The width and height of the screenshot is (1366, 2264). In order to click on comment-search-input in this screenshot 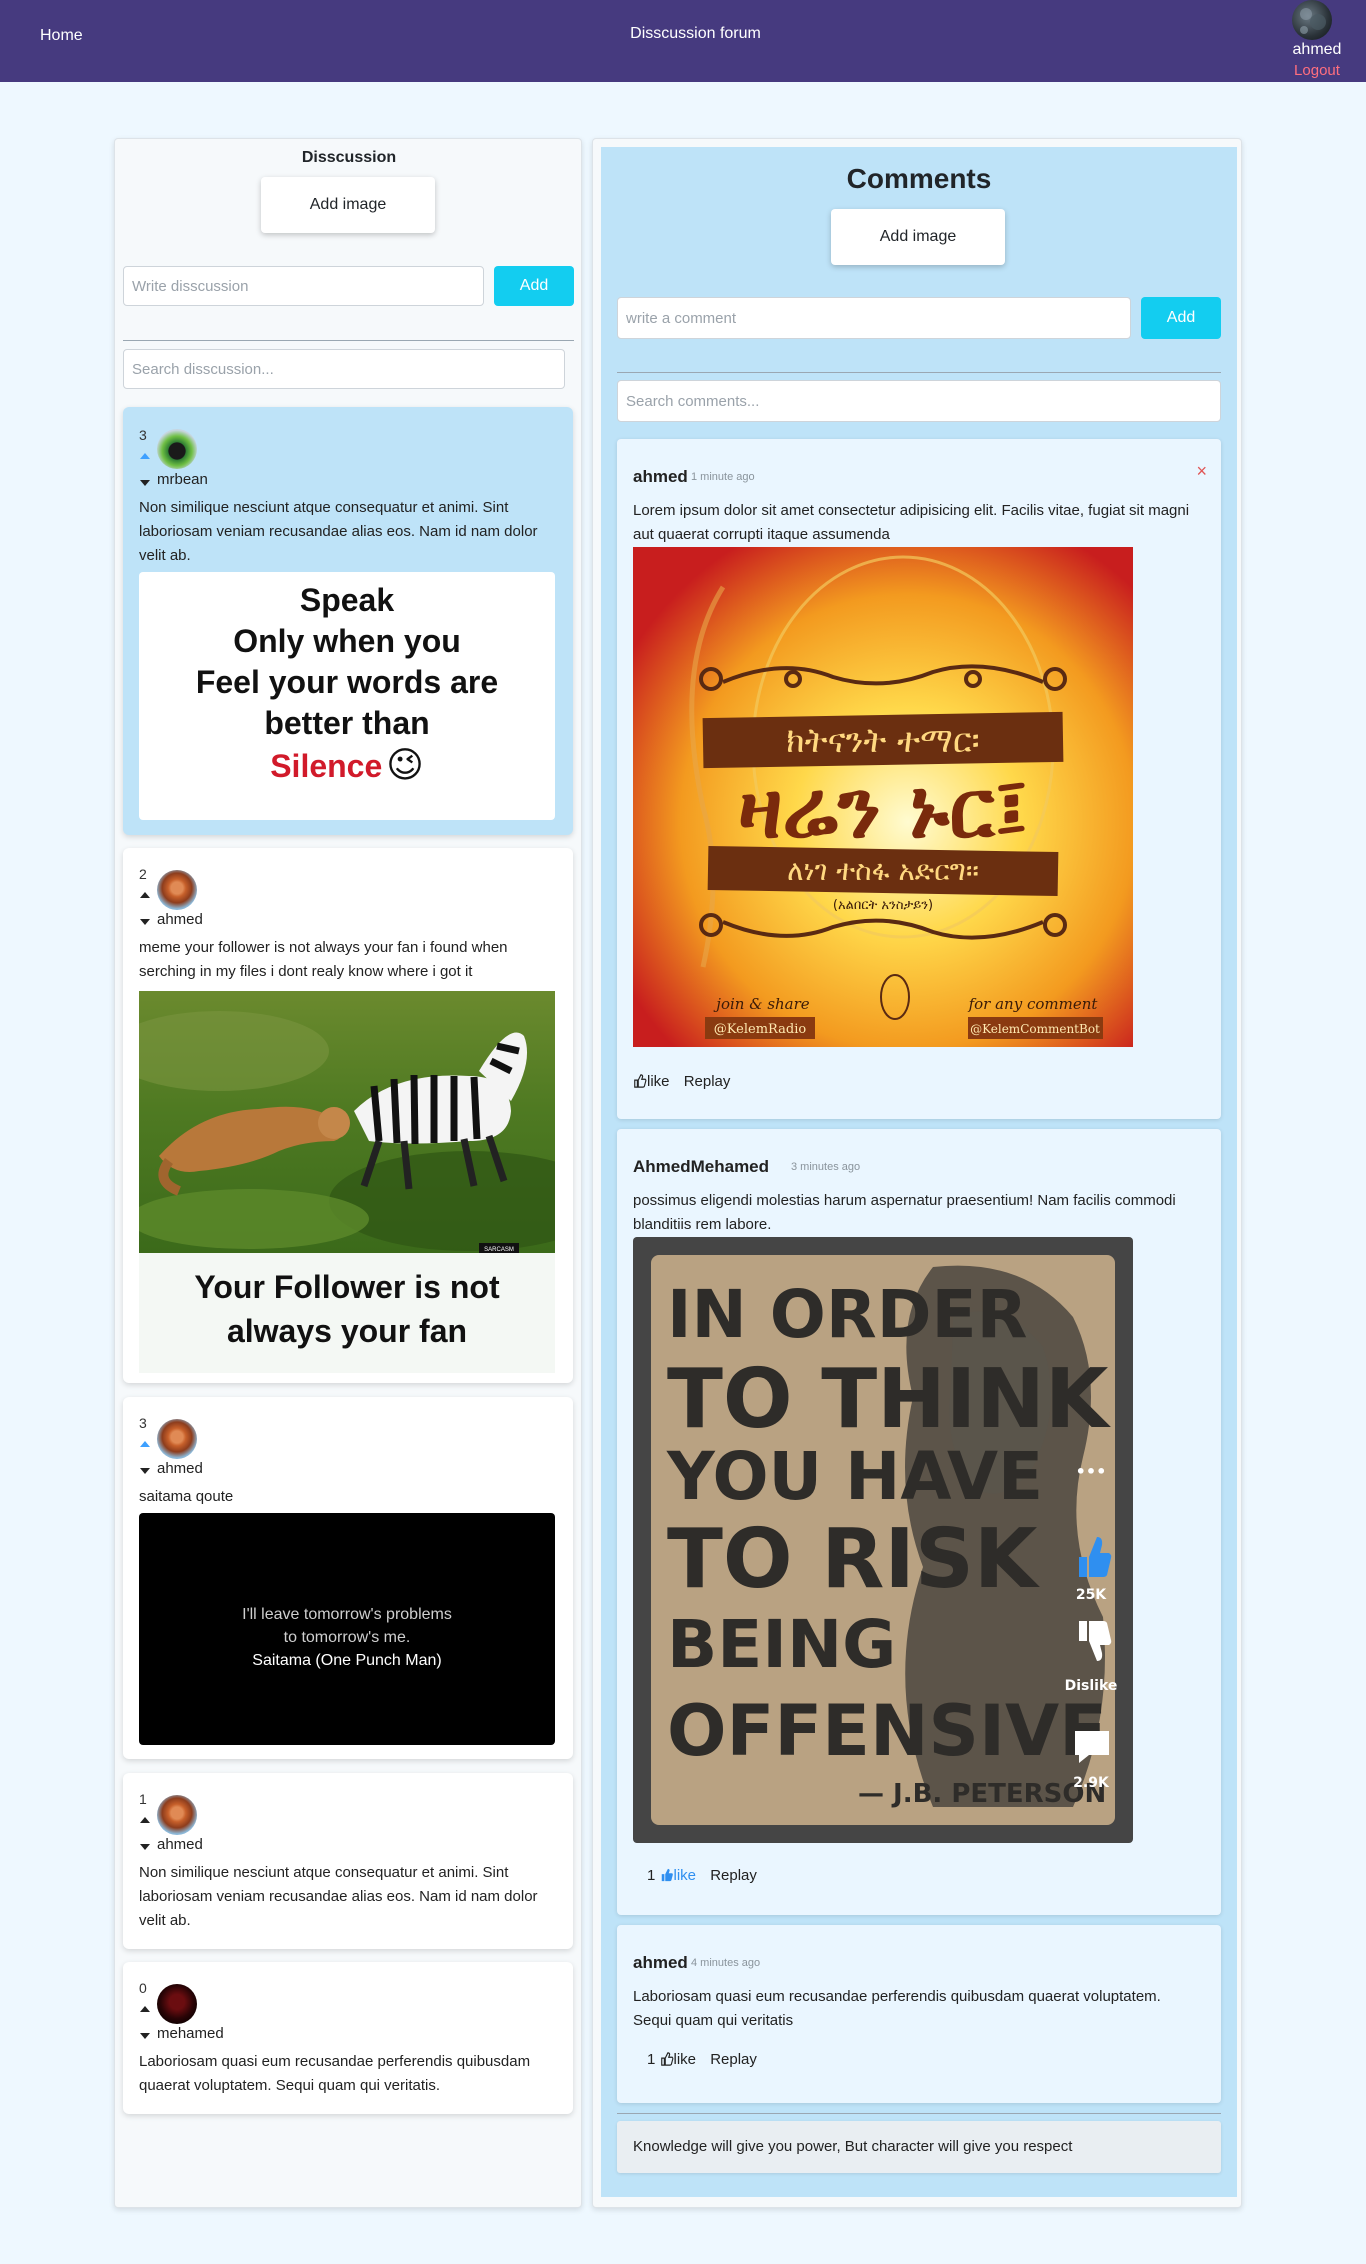, I will do `click(919, 401)`.